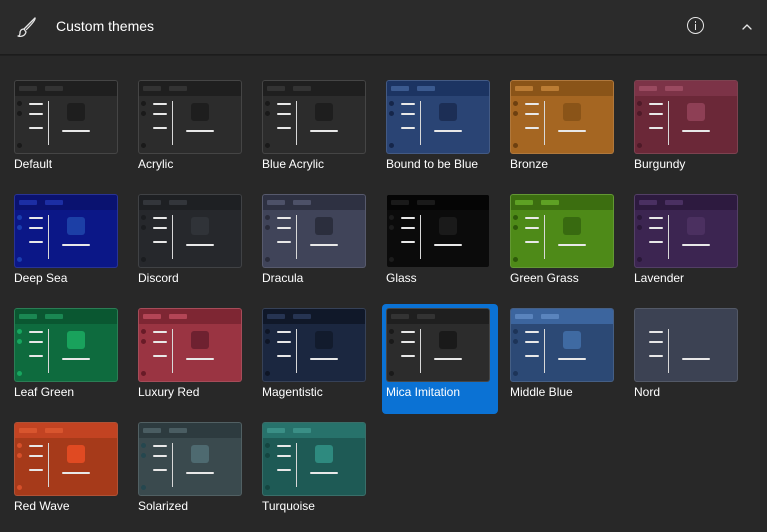 Image resolution: width=767 pixels, height=532 pixels. I want to click on theme-label: Magentistic, so click(292, 392).